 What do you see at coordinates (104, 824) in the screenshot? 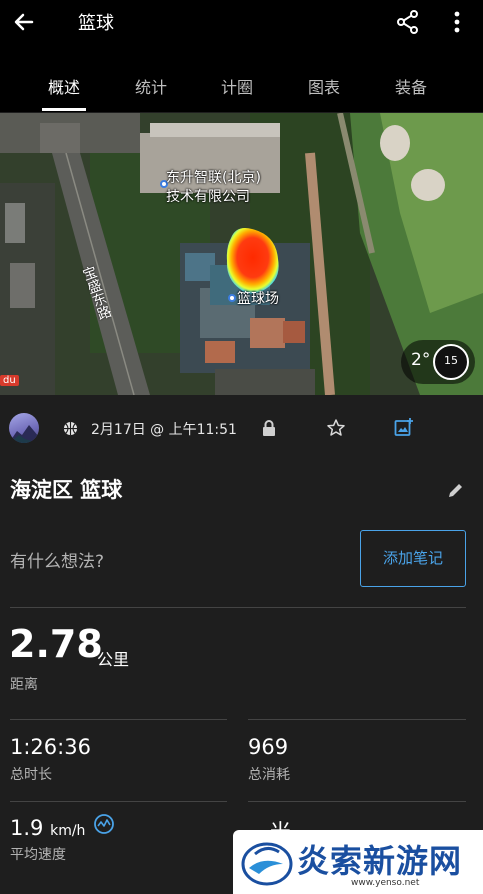
I see `speed-gauge-icon` at bounding box center [104, 824].